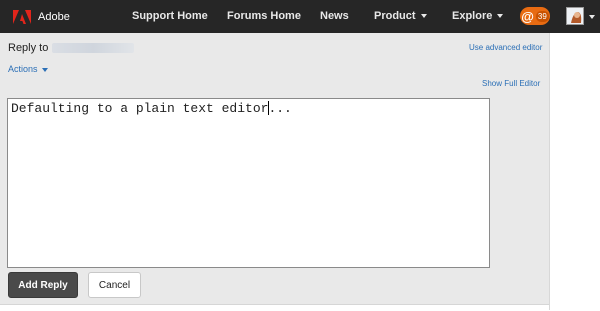  I want to click on redacted-username, so click(93, 48).